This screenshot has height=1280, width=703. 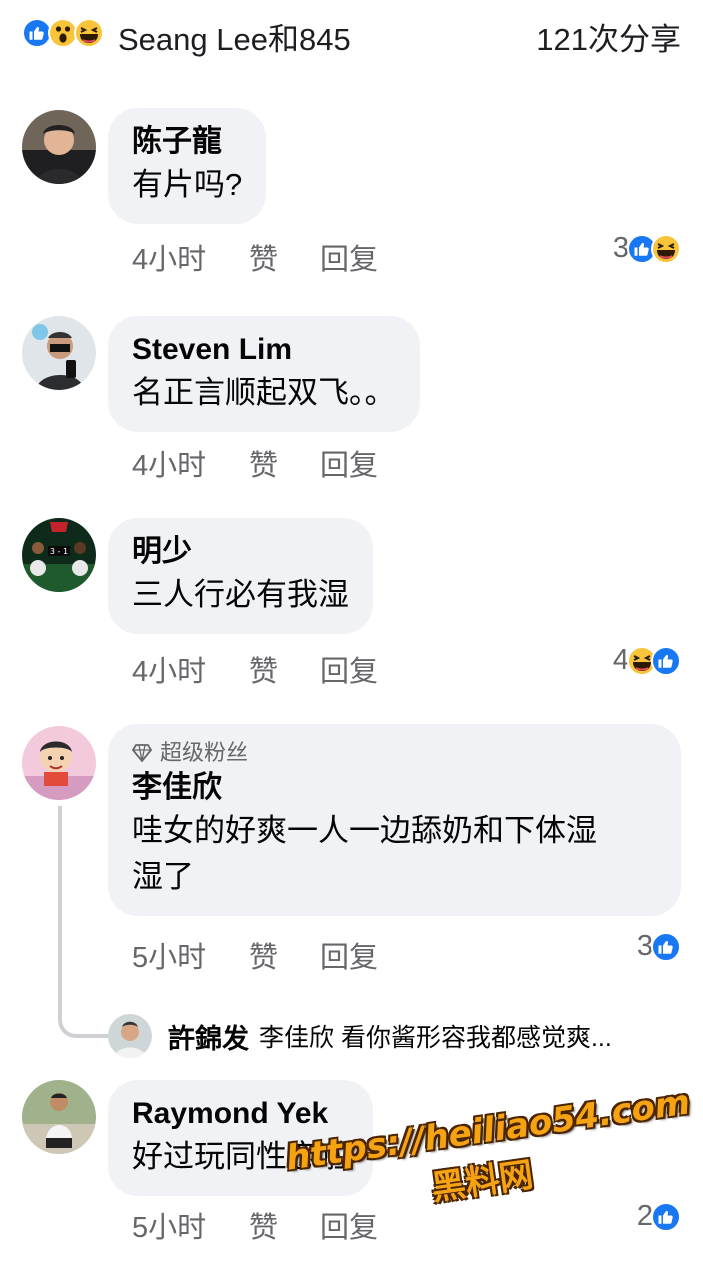 I want to click on reaction-icons, so click(x=63, y=33).